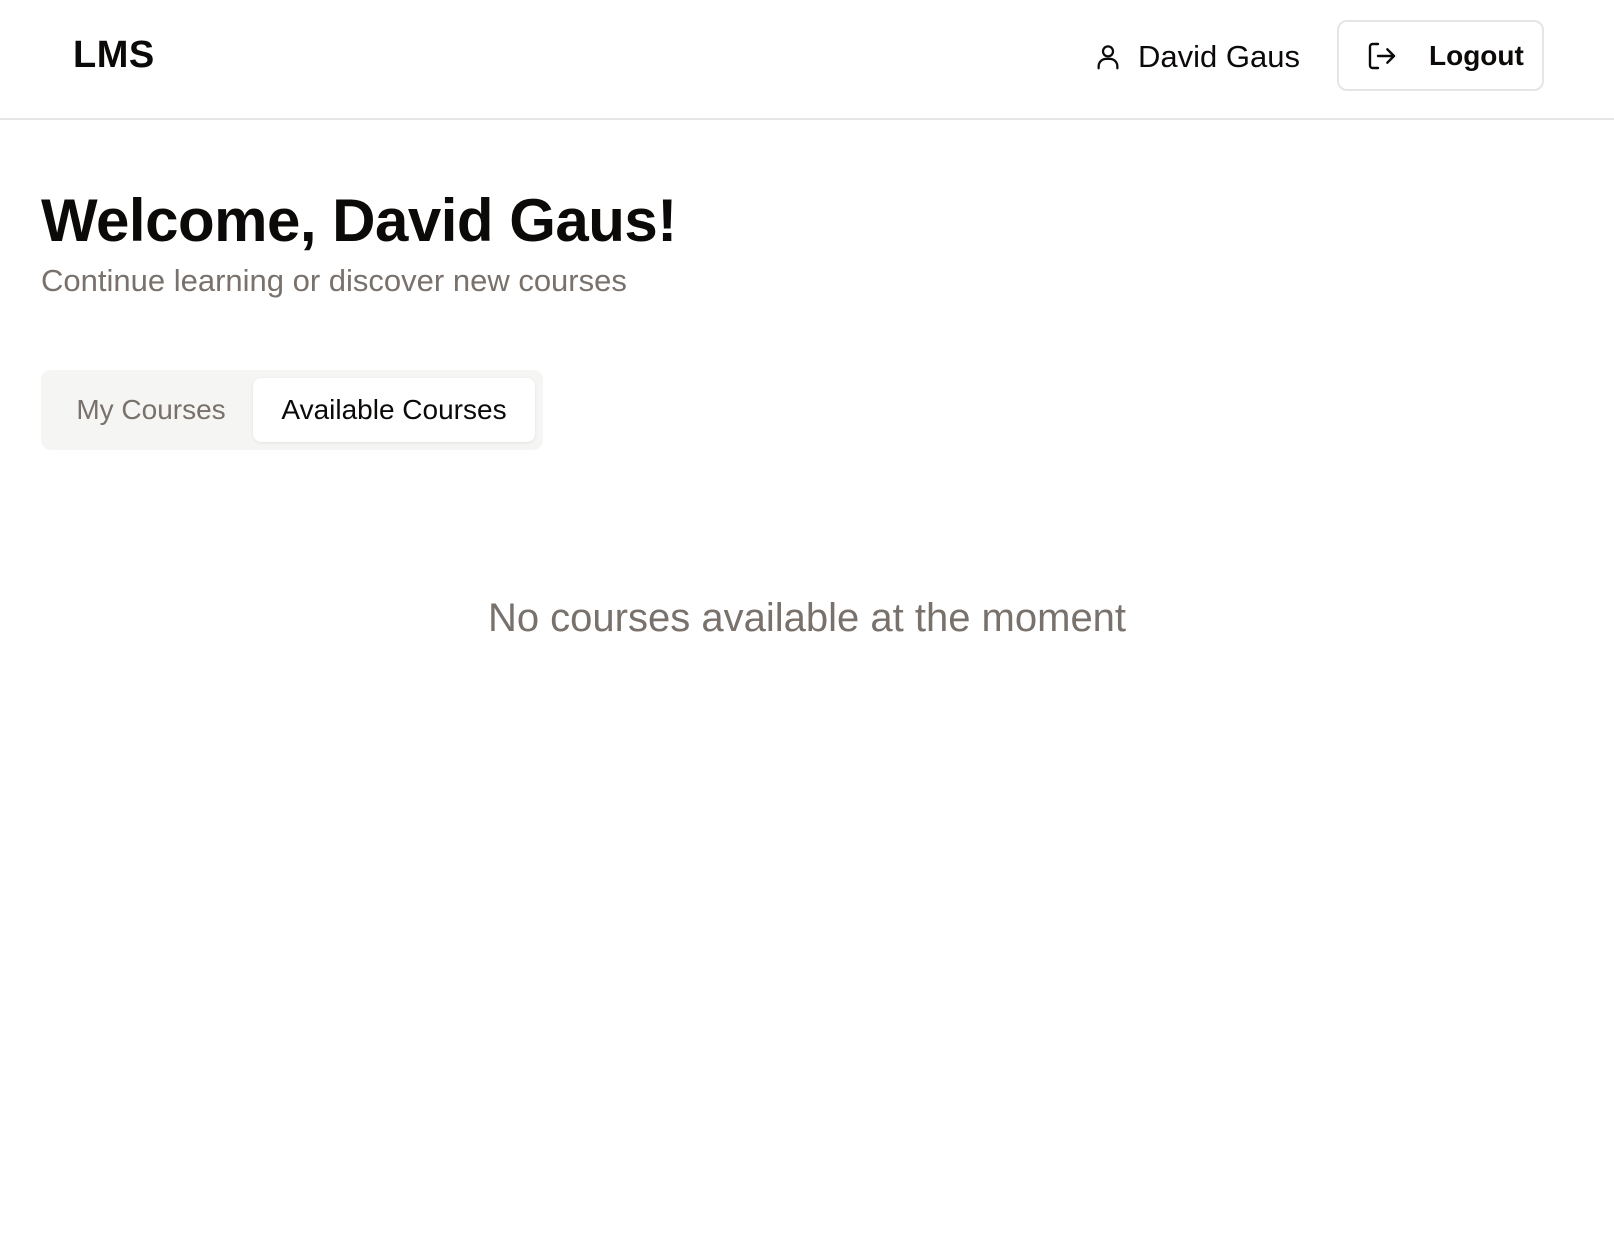 Image resolution: width=1614 pixels, height=1258 pixels. Describe the element at coordinates (1108, 57) in the screenshot. I see `user-icon` at that location.